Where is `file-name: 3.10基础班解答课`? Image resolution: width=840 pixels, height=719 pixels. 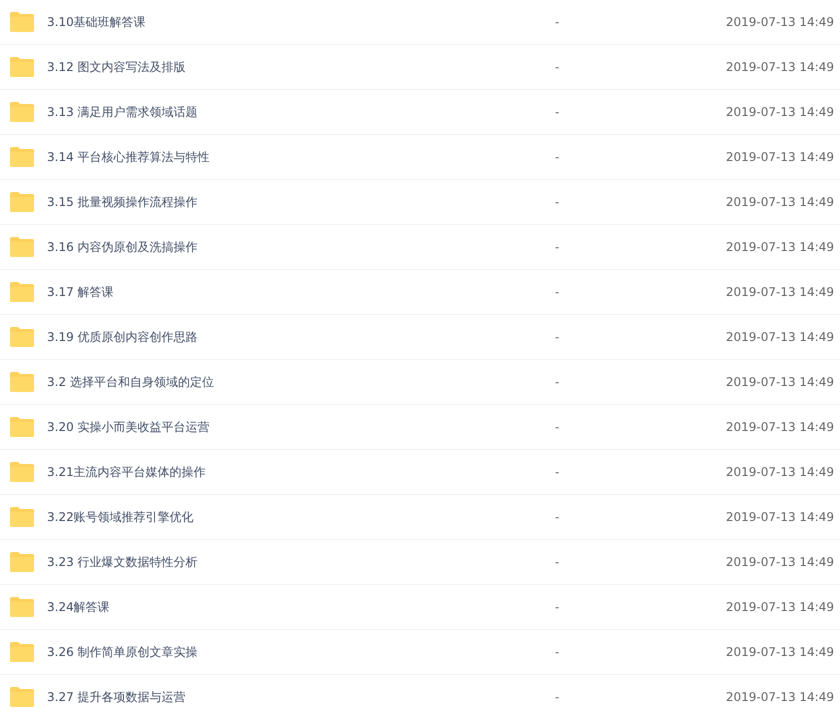 file-name: 3.10基础班解答课 is located at coordinates (287, 22).